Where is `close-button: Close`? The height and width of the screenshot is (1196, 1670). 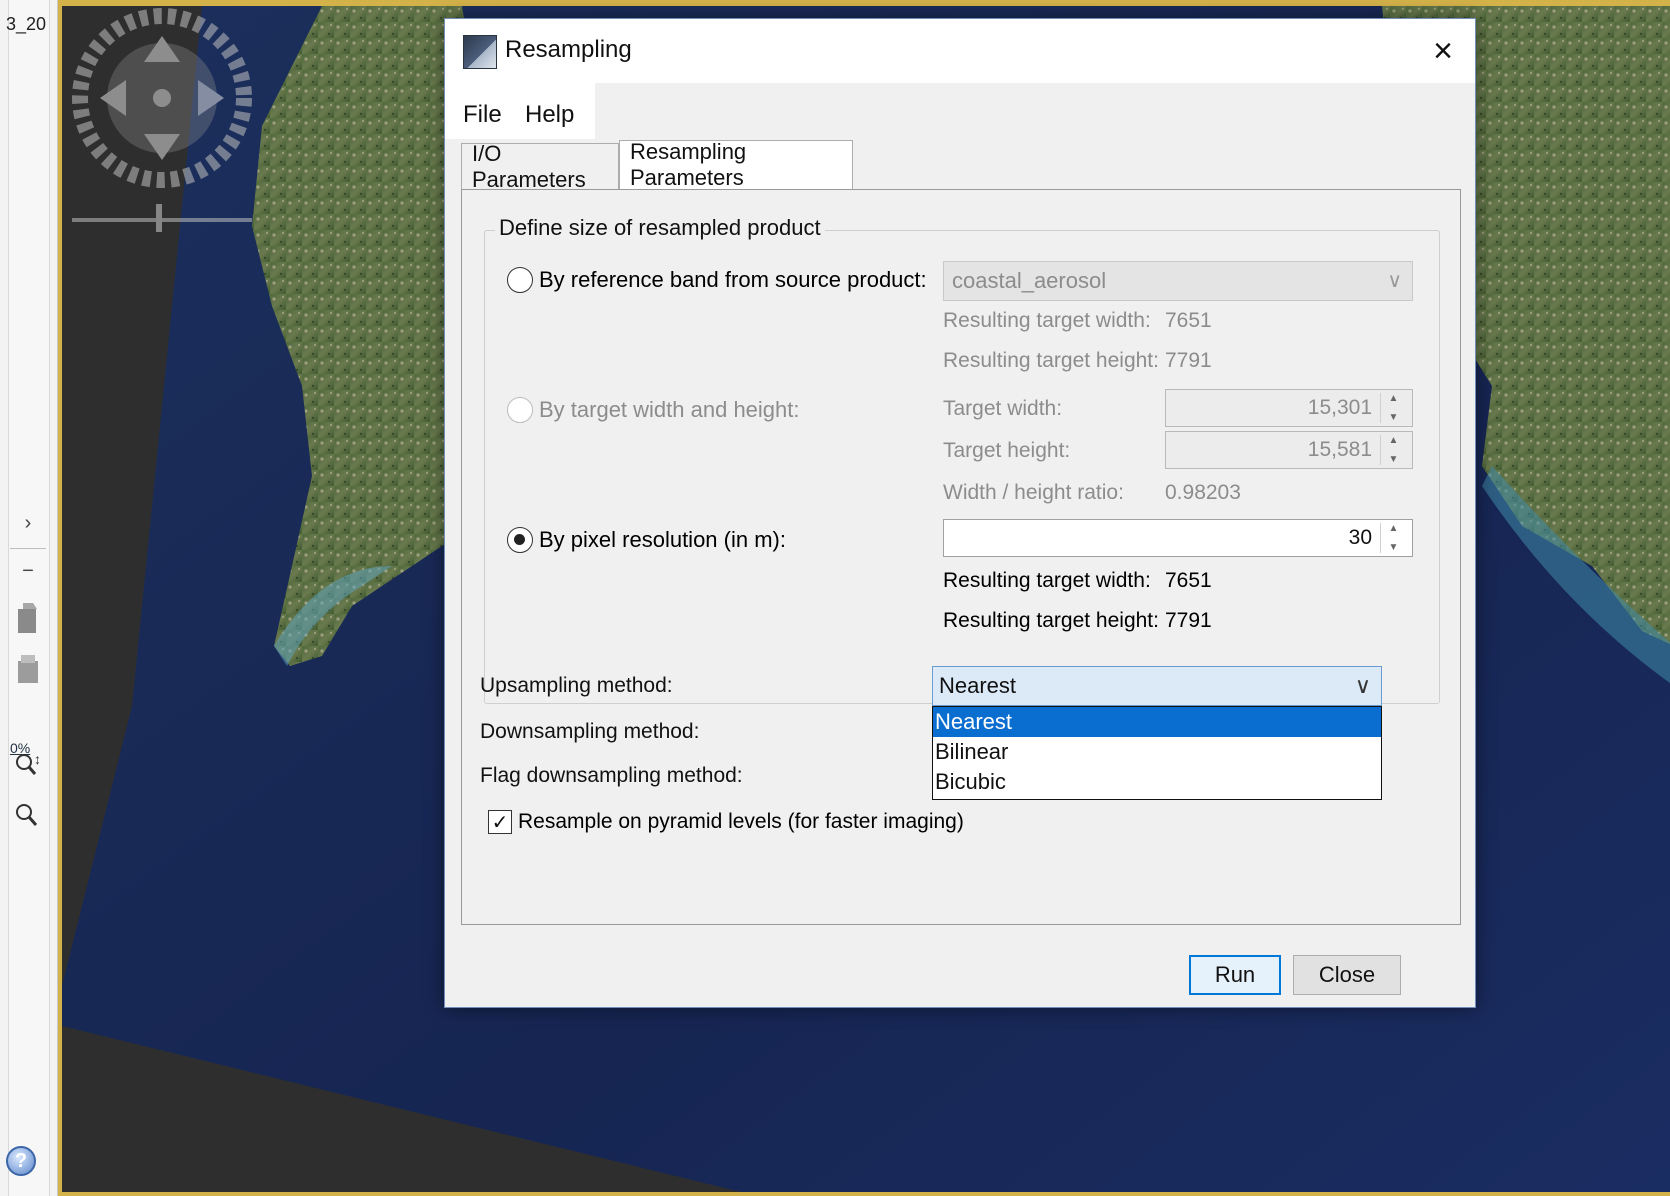
close-button: Close is located at coordinates (1347, 975).